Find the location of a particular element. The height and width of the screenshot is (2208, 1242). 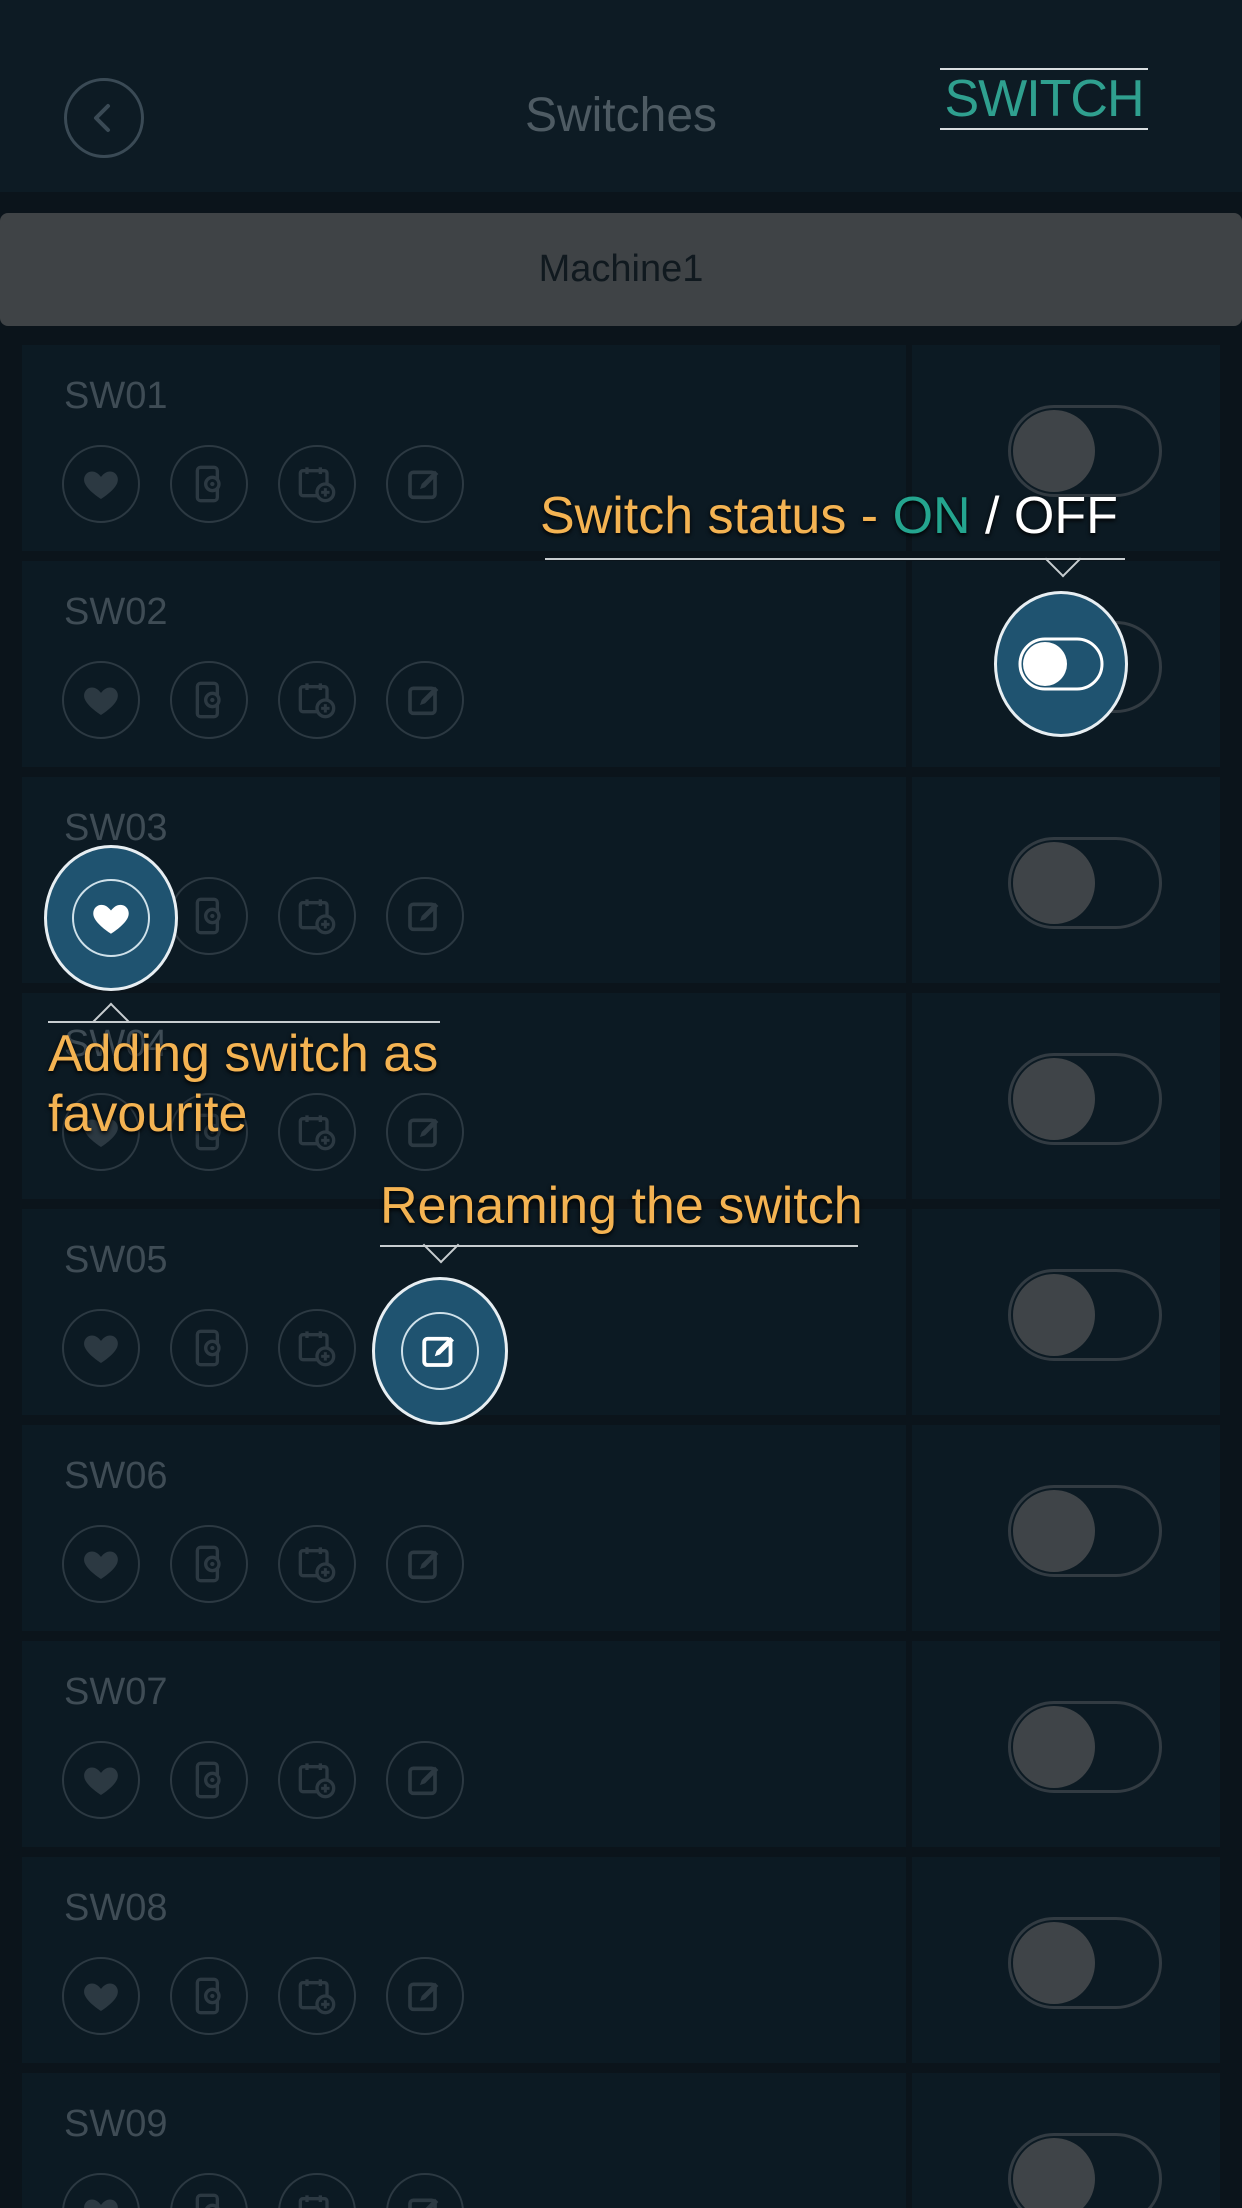

switch-row-info: SW07 is located at coordinates (464, 1744).